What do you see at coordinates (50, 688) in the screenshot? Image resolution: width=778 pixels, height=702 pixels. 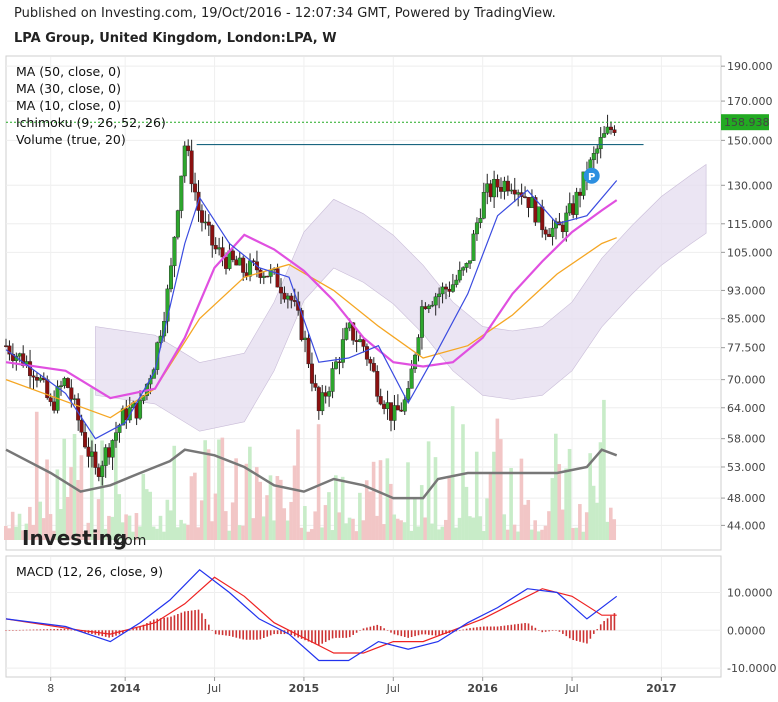 I see `x-tick-label: 8` at bounding box center [50, 688].